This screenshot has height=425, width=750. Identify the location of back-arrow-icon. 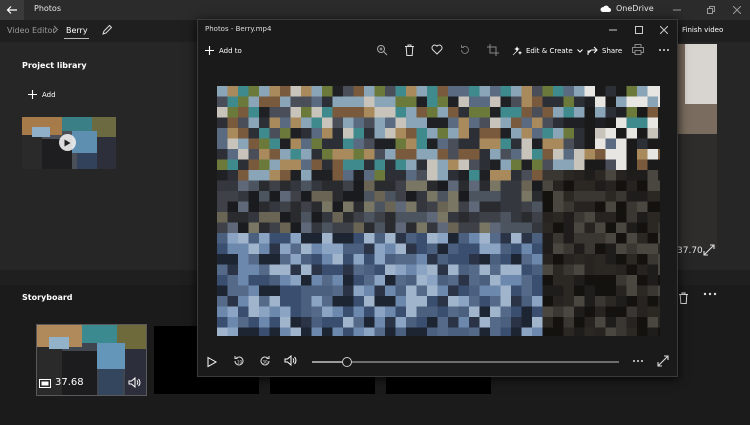
(11, 10).